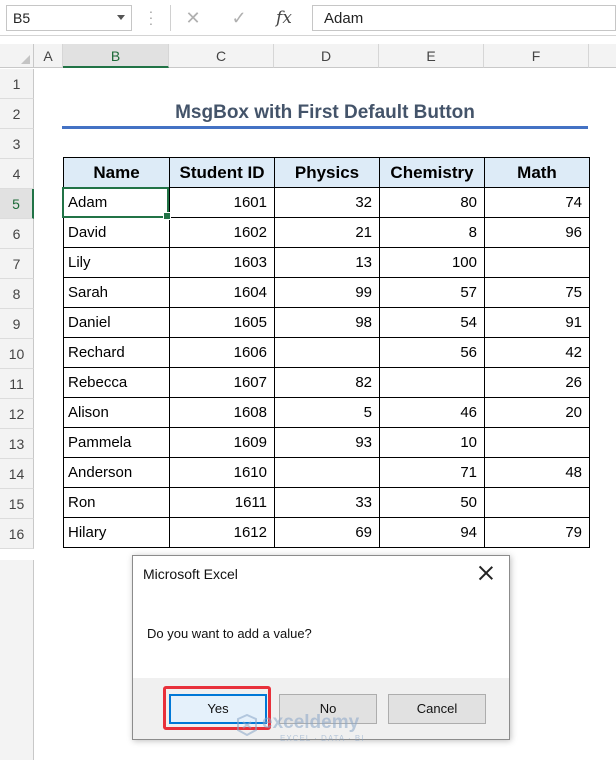 This screenshot has height=760, width=616. What do you see at coordinates (116, 502) in the screenshot?
I see `name-cell: Ron` at bounding box center [116, 502].